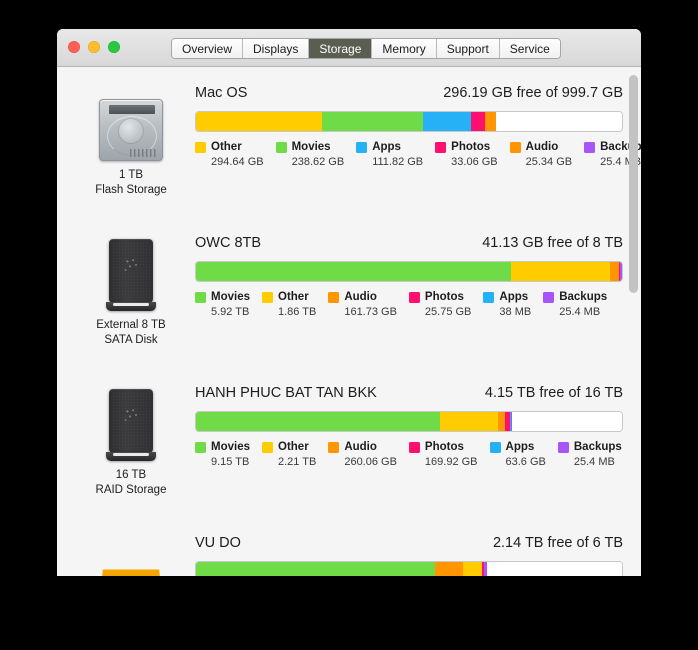  Describe the element at coordinates (316, 154) in the screenshot. I see `legend-item-movies: Movies 238.62 GB` at that location.